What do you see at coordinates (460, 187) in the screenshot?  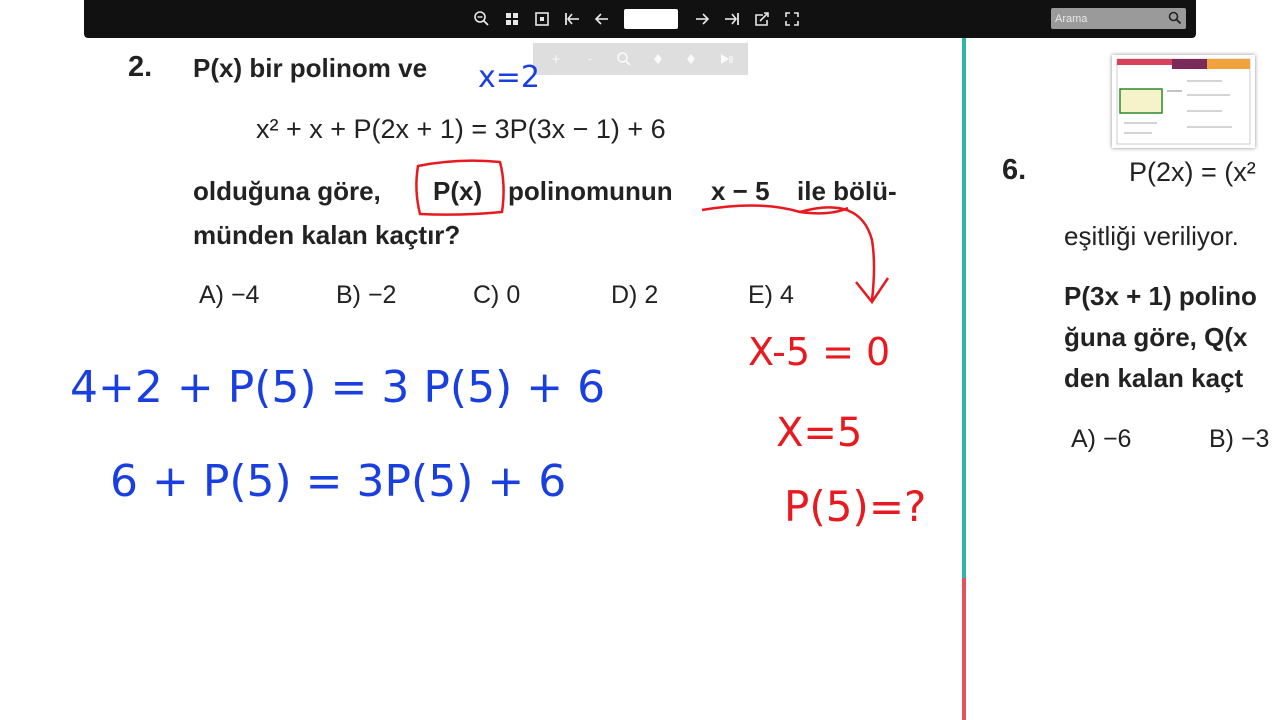 I see `red-box-around-px` at bounding box center [460, 187].